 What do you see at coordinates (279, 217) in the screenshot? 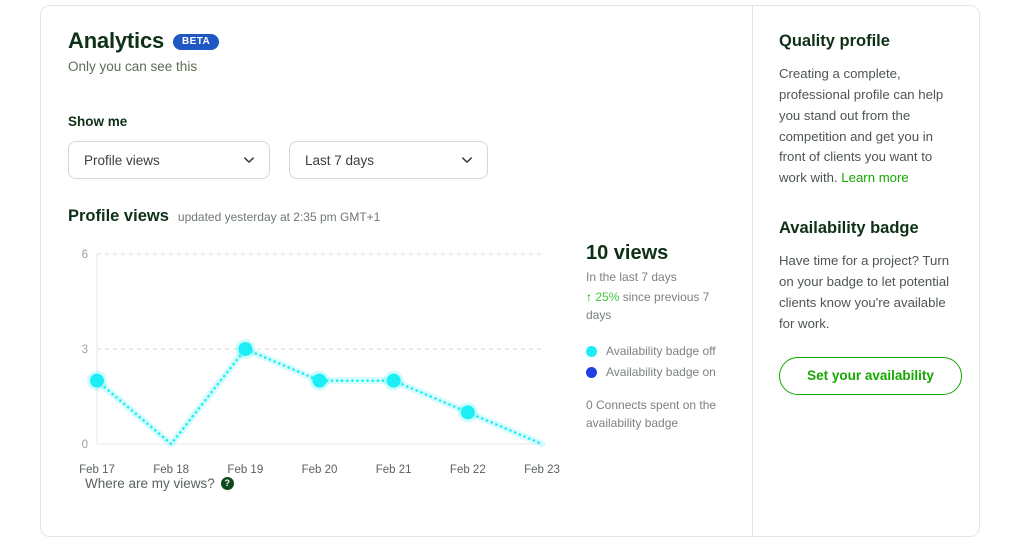
I see `chart-updated-timestamp: updated yesterday at 2:35 pm GMT+1` at bounding box center [279, 217].